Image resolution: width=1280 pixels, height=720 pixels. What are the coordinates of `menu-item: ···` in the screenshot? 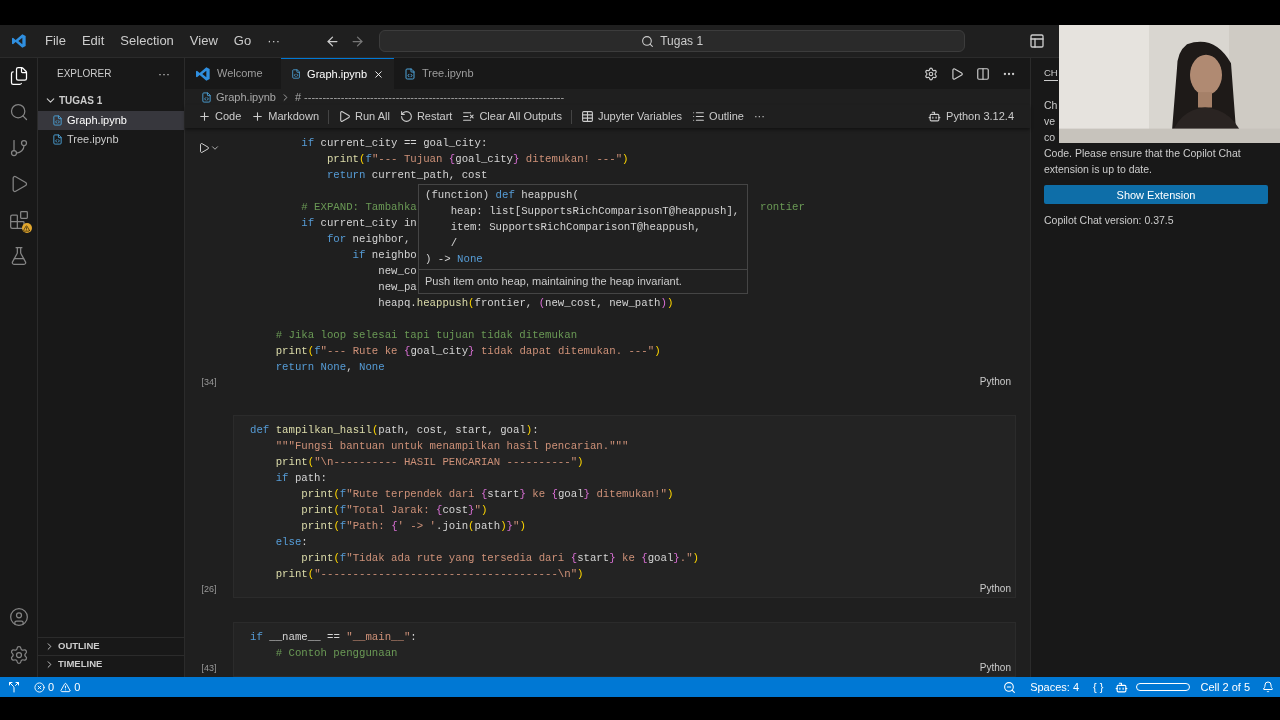 It's located at (274, 41).